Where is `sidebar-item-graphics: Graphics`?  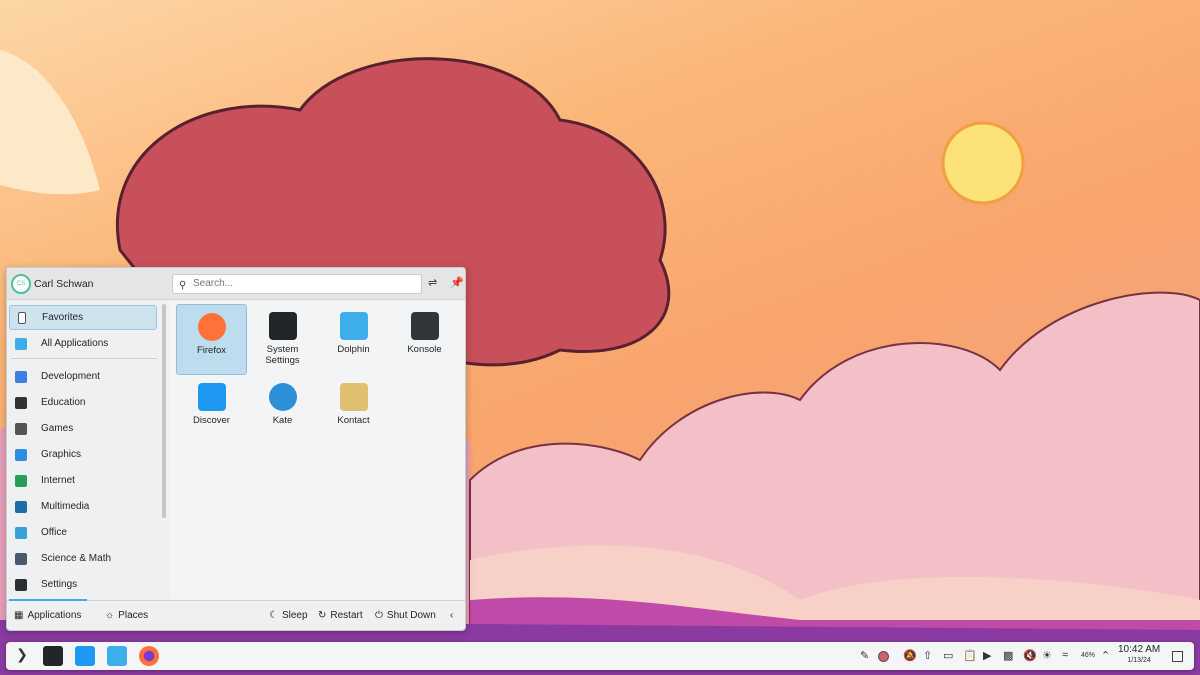
sidebar-item-graphics: Graphics is located at coordinates (83, 454).